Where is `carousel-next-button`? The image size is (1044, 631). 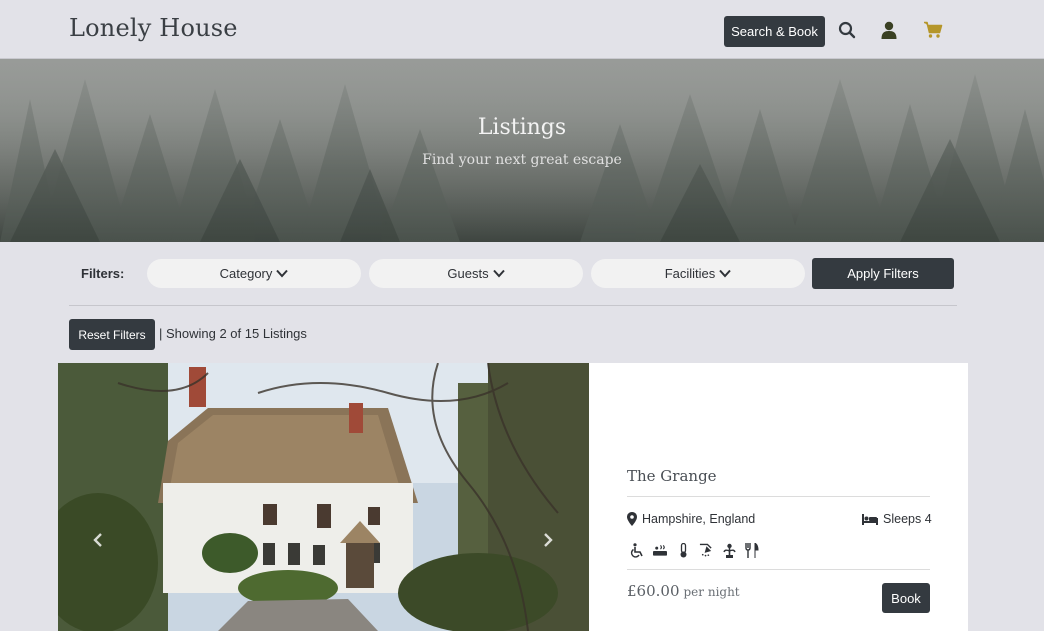
carousel-next-button is located at coordinates (548, 540).